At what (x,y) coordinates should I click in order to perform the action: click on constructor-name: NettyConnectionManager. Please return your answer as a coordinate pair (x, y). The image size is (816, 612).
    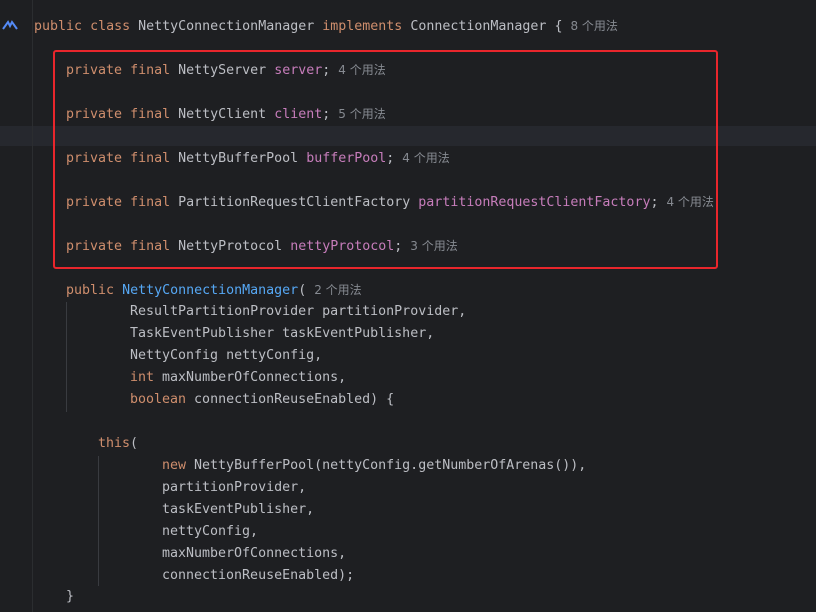
    Looking at the image, I should click on (210, 290).